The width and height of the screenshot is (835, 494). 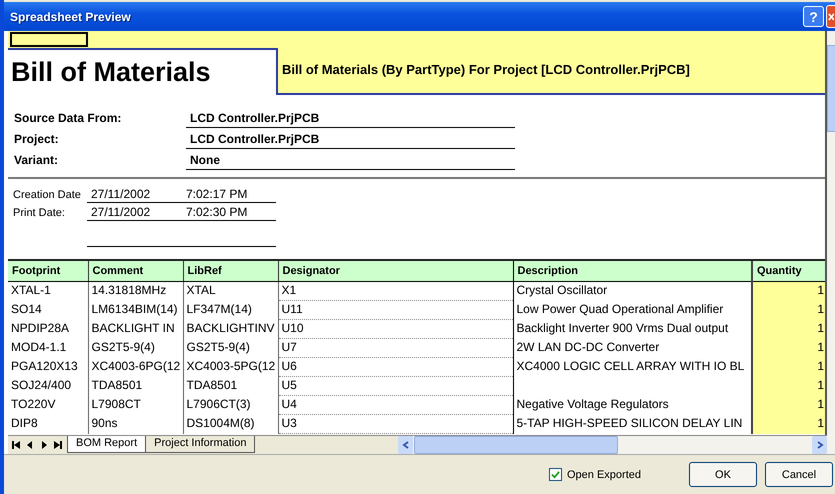 What do you see at coordinates (36, 161) in the screenshot?
I see `field-label: Variant:` at bounding box center [36, 161].